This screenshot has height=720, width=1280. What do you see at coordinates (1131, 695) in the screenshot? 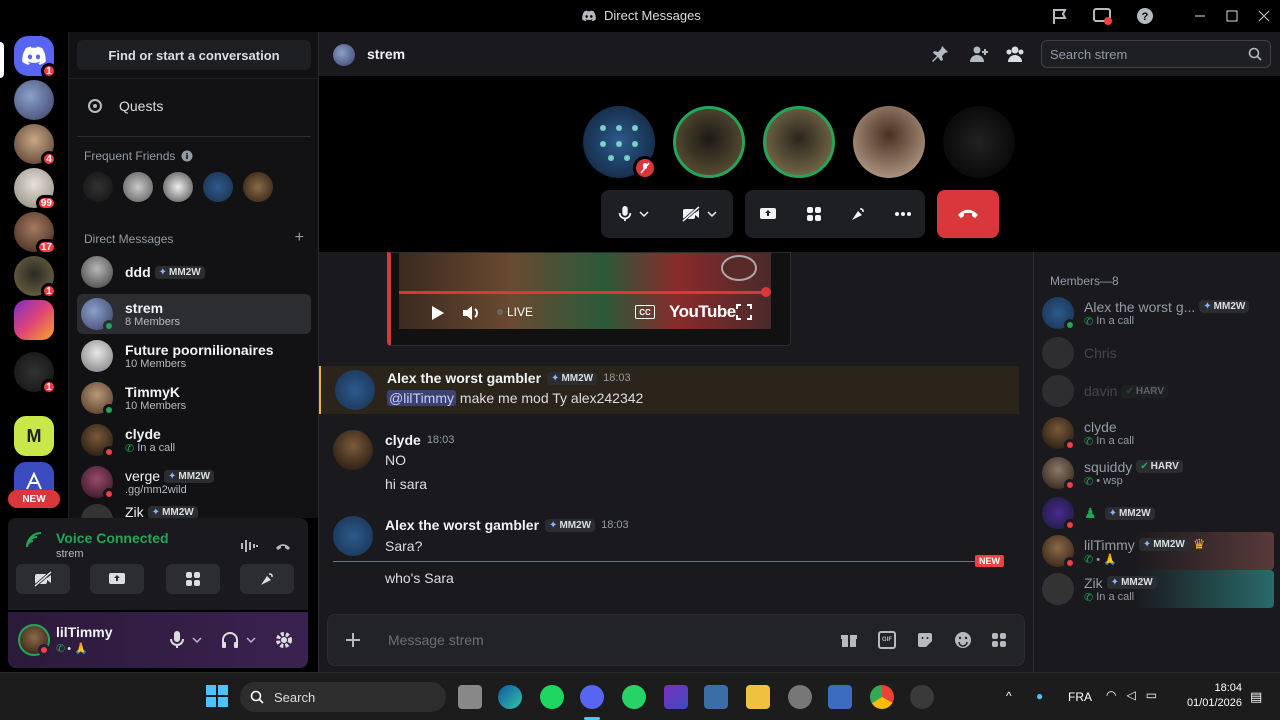
I see `system-tray: ◠ ◁ ▭` at bounding box center [1131, 695].